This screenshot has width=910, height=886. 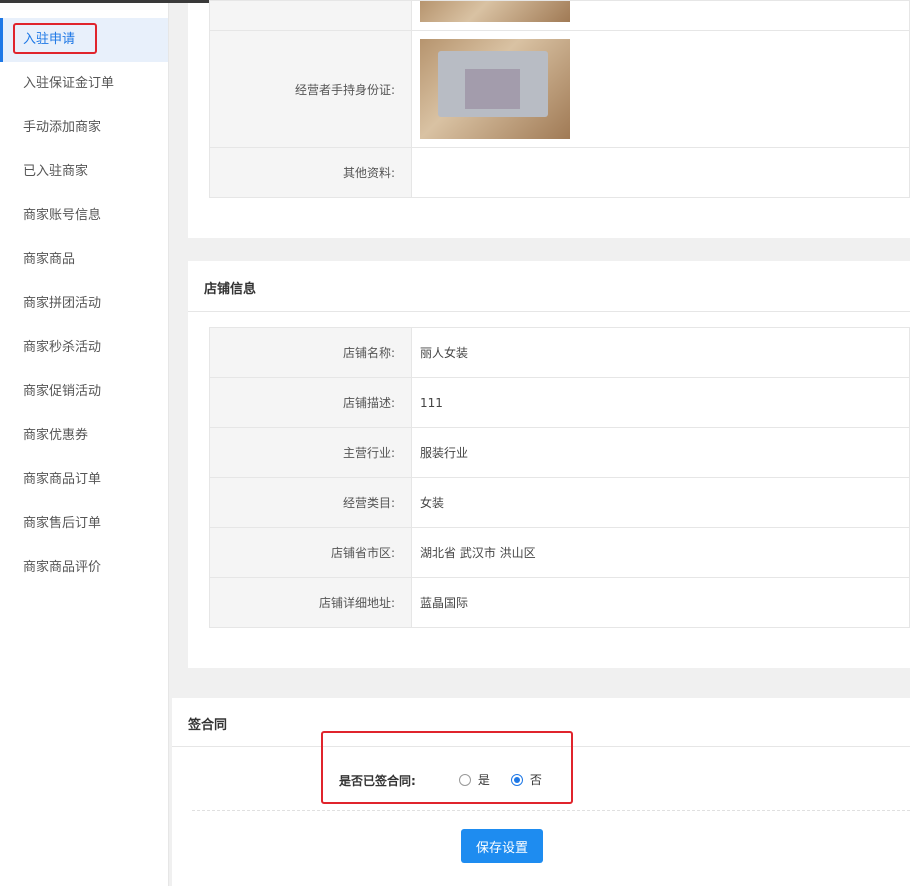 I want to click on divider, so click(x=549, y=311).